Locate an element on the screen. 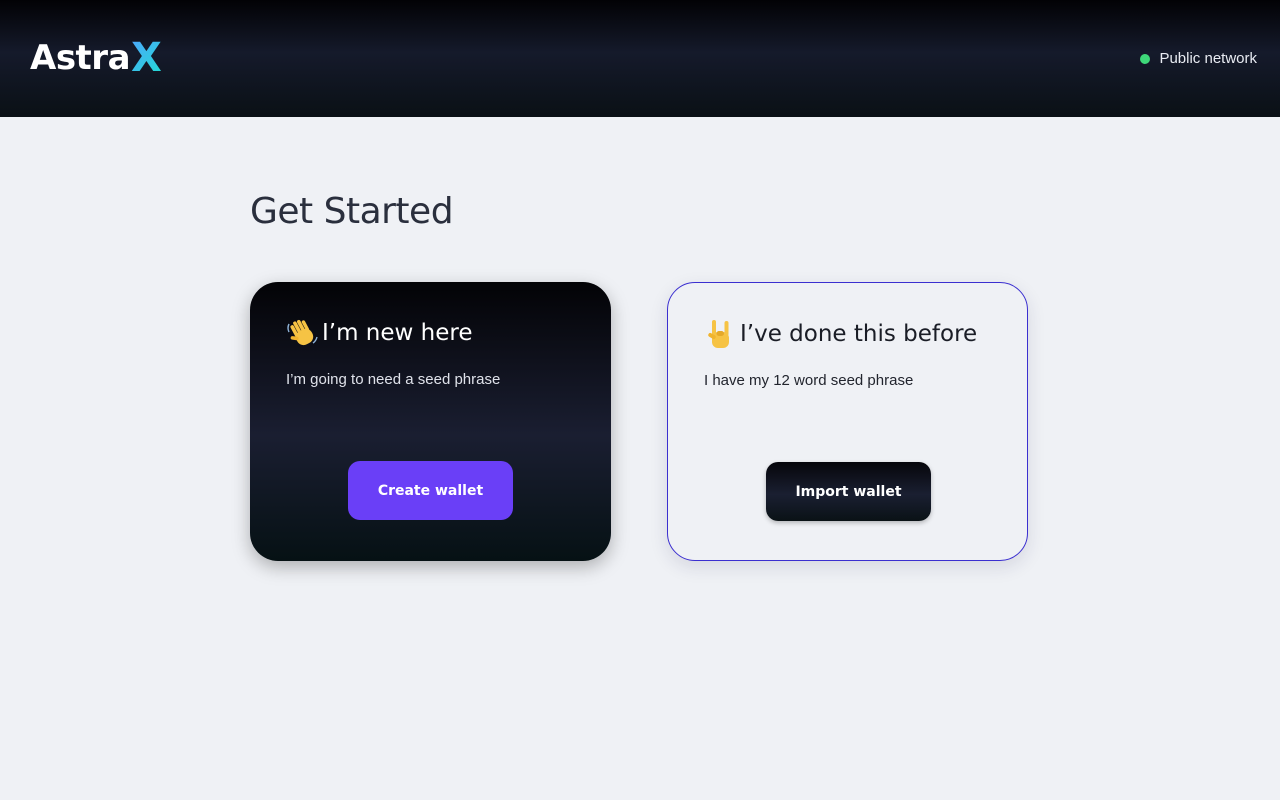 Image resolution: width=1280 pixels, height=800 pixels. rock-on-hand-icon is located at coordinates (718, 334).